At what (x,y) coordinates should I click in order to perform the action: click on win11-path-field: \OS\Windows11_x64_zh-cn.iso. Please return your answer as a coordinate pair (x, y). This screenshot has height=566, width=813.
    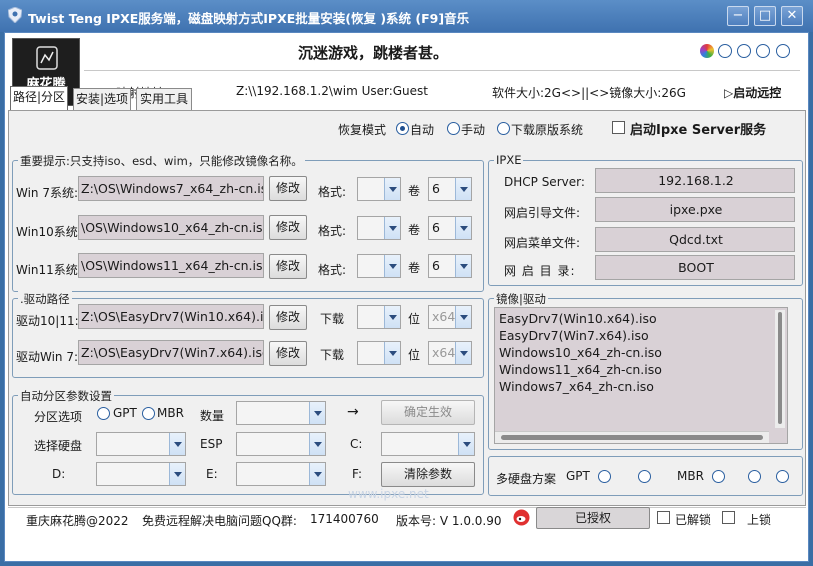
    Looking at the image, I should click on (171, 265).